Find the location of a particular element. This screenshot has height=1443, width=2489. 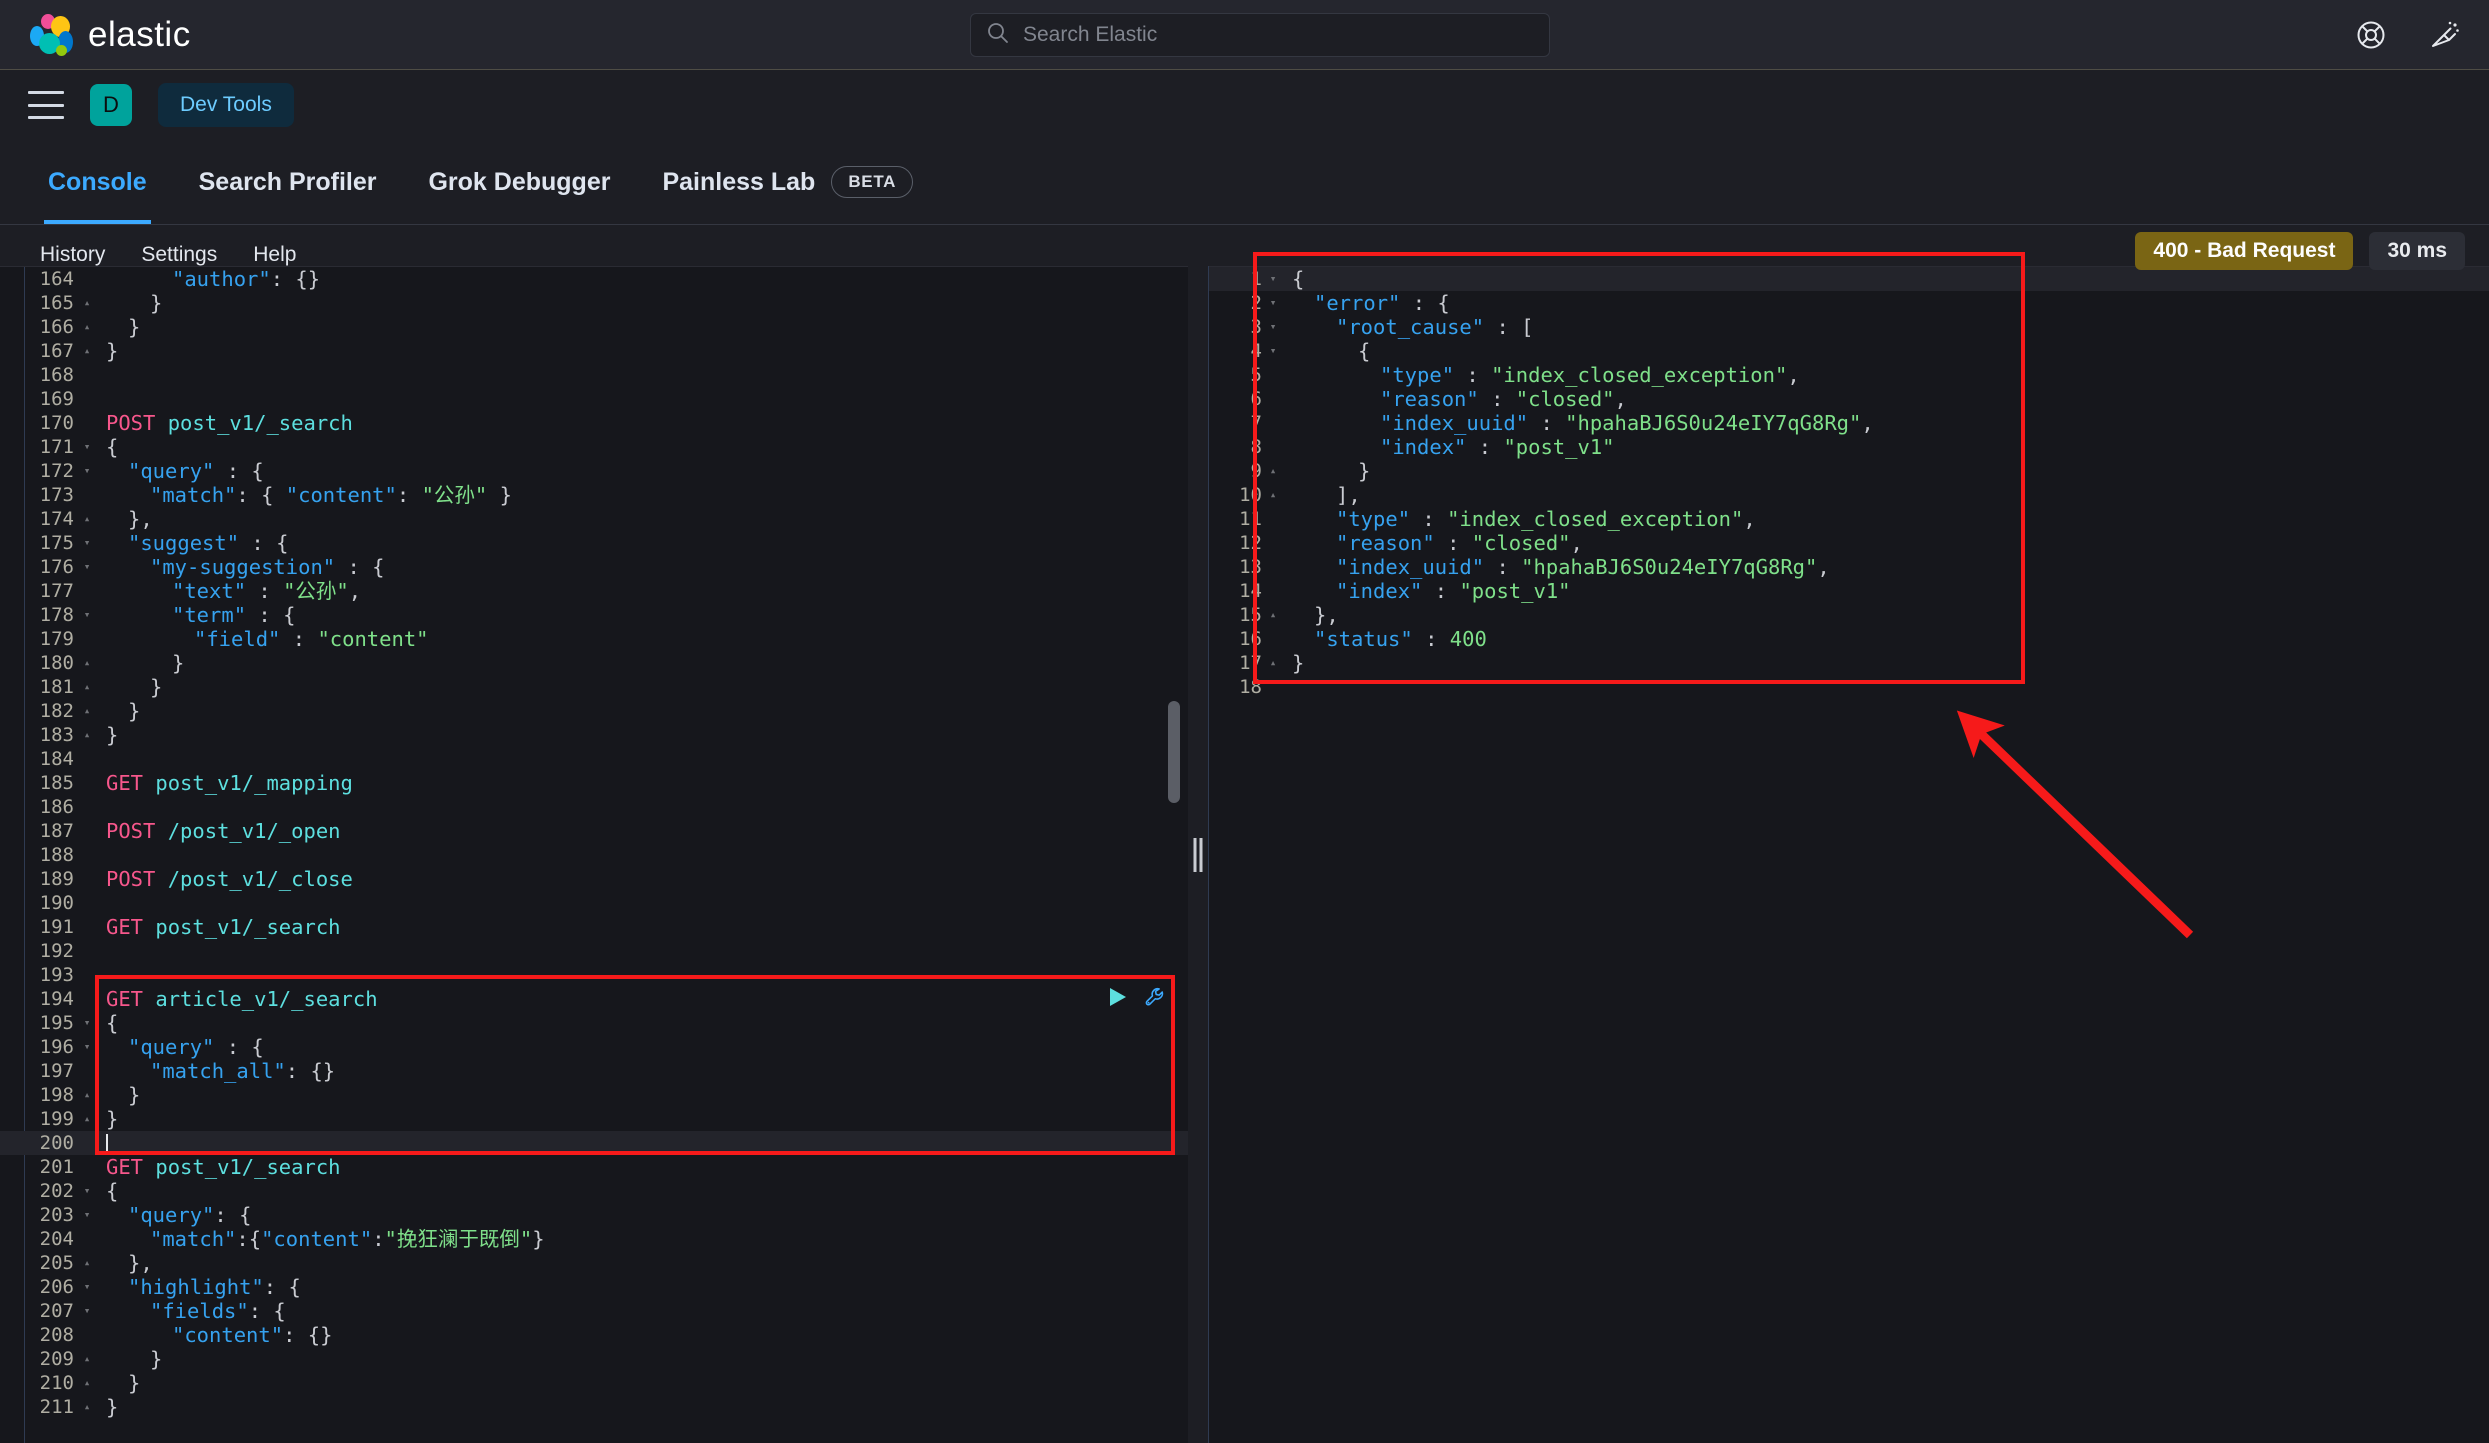

code-line: 2 ▾ "error" : { is located at coordinates (1848, 303).